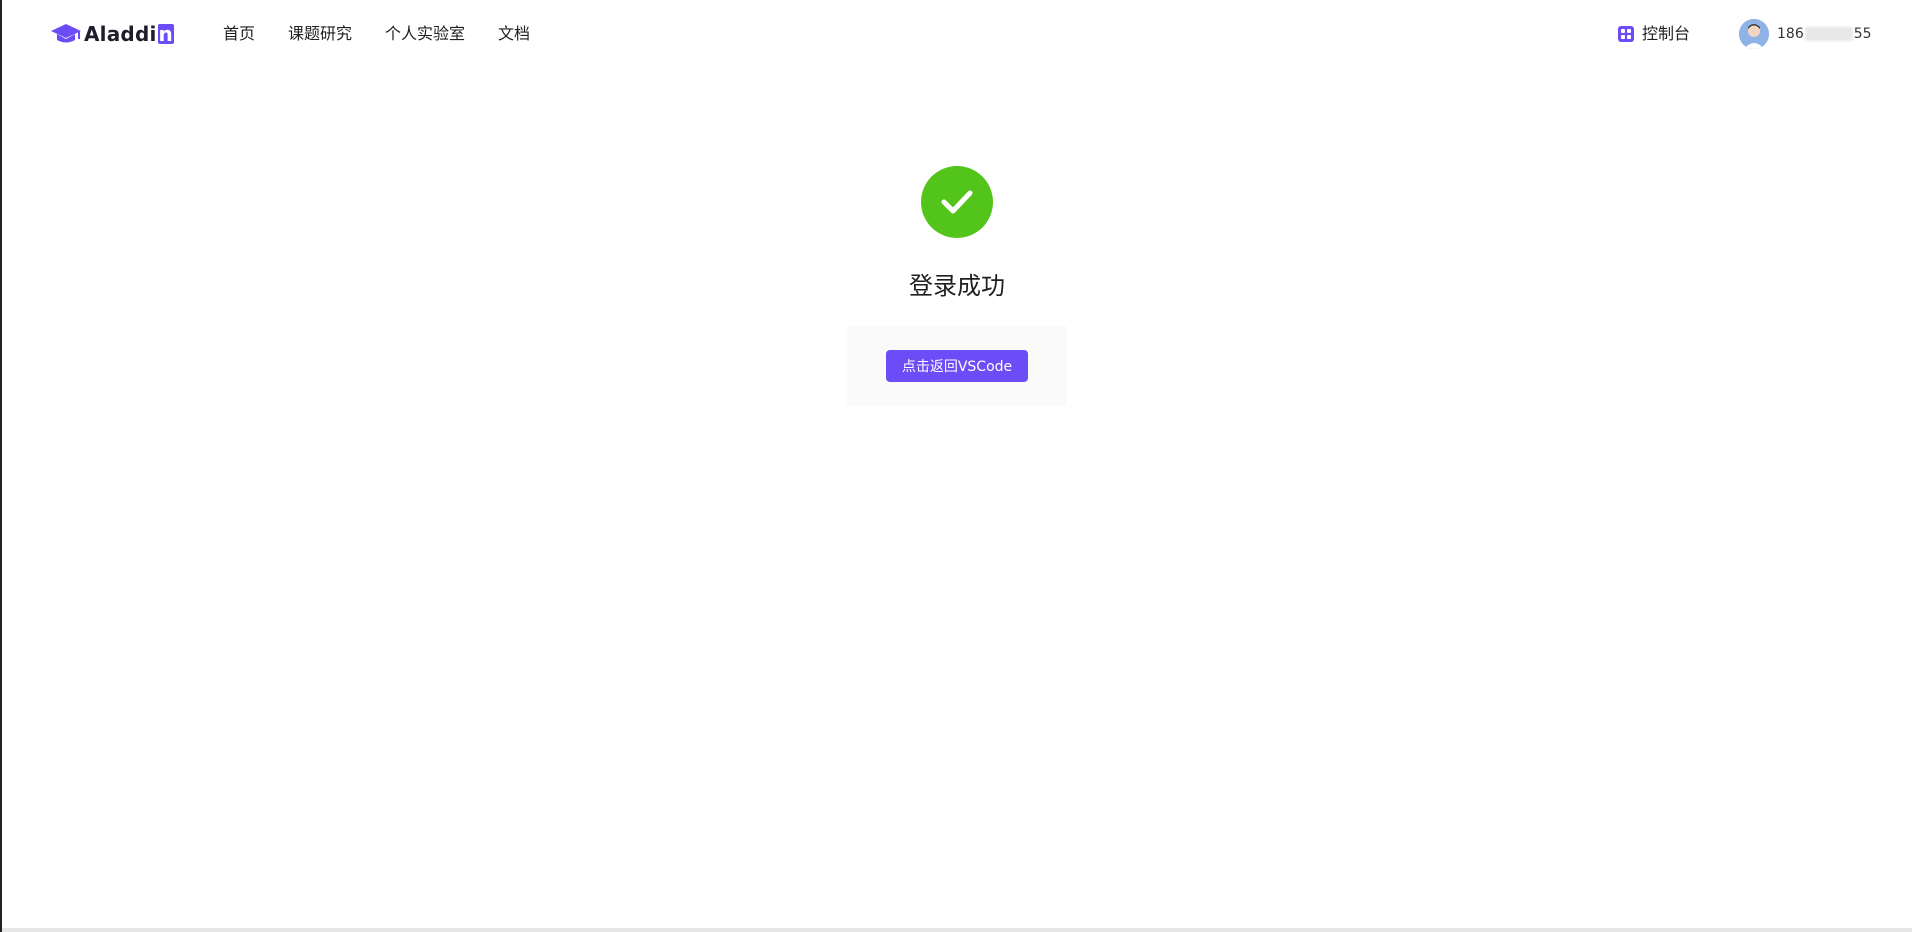 The image size is (1912, 932). Describe the element at coordinates (1790, 34) in the screenshot. I see `user-phone-prefix: 186` at that location.